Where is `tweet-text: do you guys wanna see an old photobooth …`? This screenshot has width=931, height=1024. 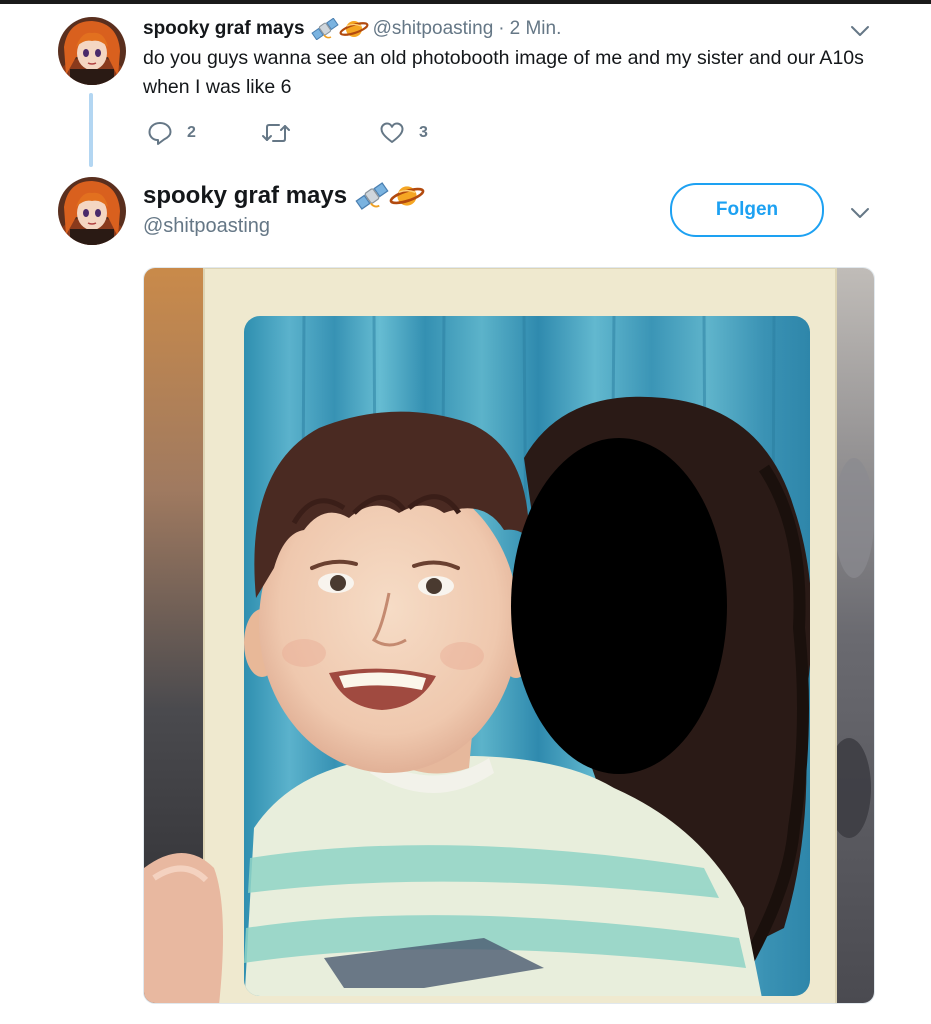 tweet-text: do you guys wanna see an old photobooth … is located at coordinates (503, 72).